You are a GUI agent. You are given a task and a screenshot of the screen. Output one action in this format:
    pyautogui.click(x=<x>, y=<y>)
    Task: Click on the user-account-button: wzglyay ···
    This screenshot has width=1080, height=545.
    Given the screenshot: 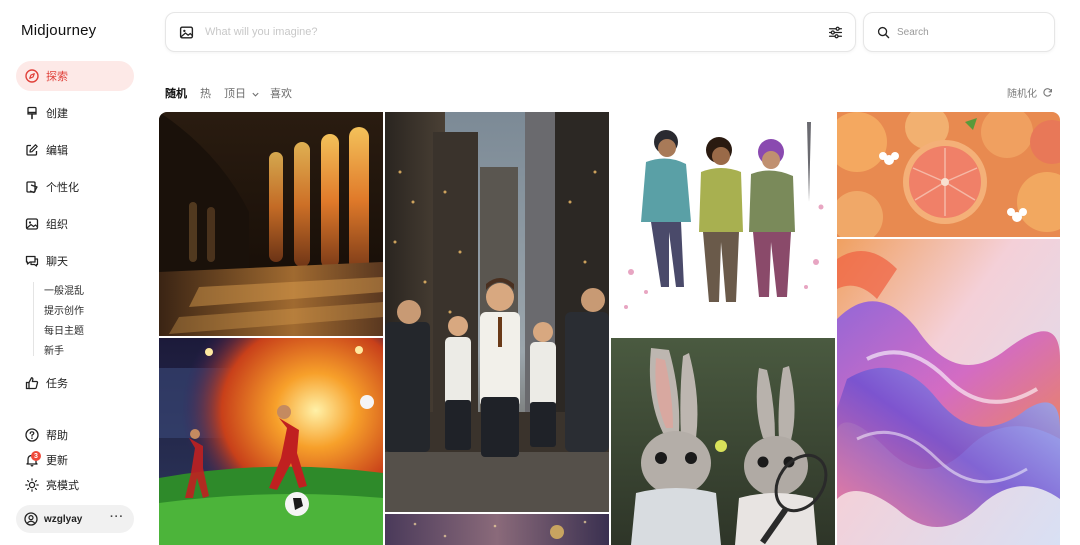 What is the action you would take?
    pyautogui.click(x=75, y=519)
    